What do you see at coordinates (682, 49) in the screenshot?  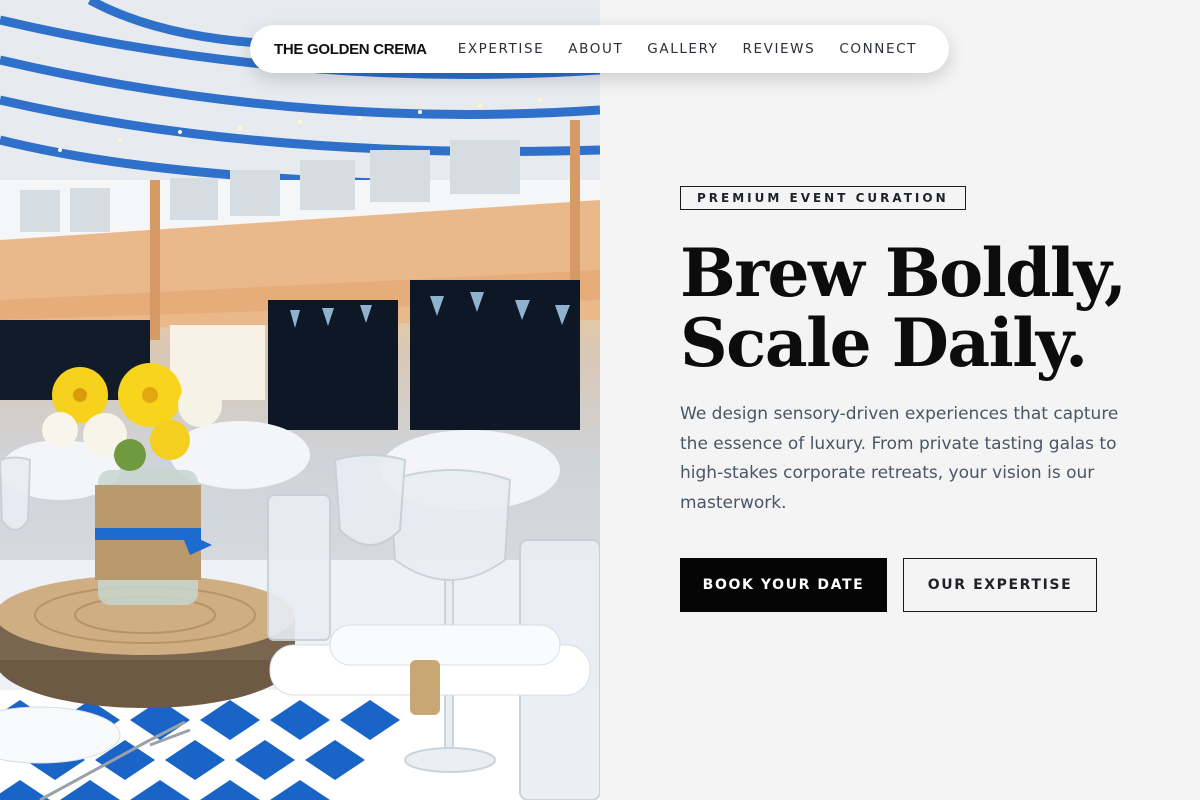 I see `nav-link-gallery: GALLERY` at bounding box center [682, 49].